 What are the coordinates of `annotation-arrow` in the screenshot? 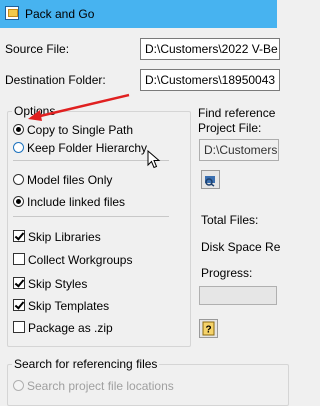 It's located at (79, 107).